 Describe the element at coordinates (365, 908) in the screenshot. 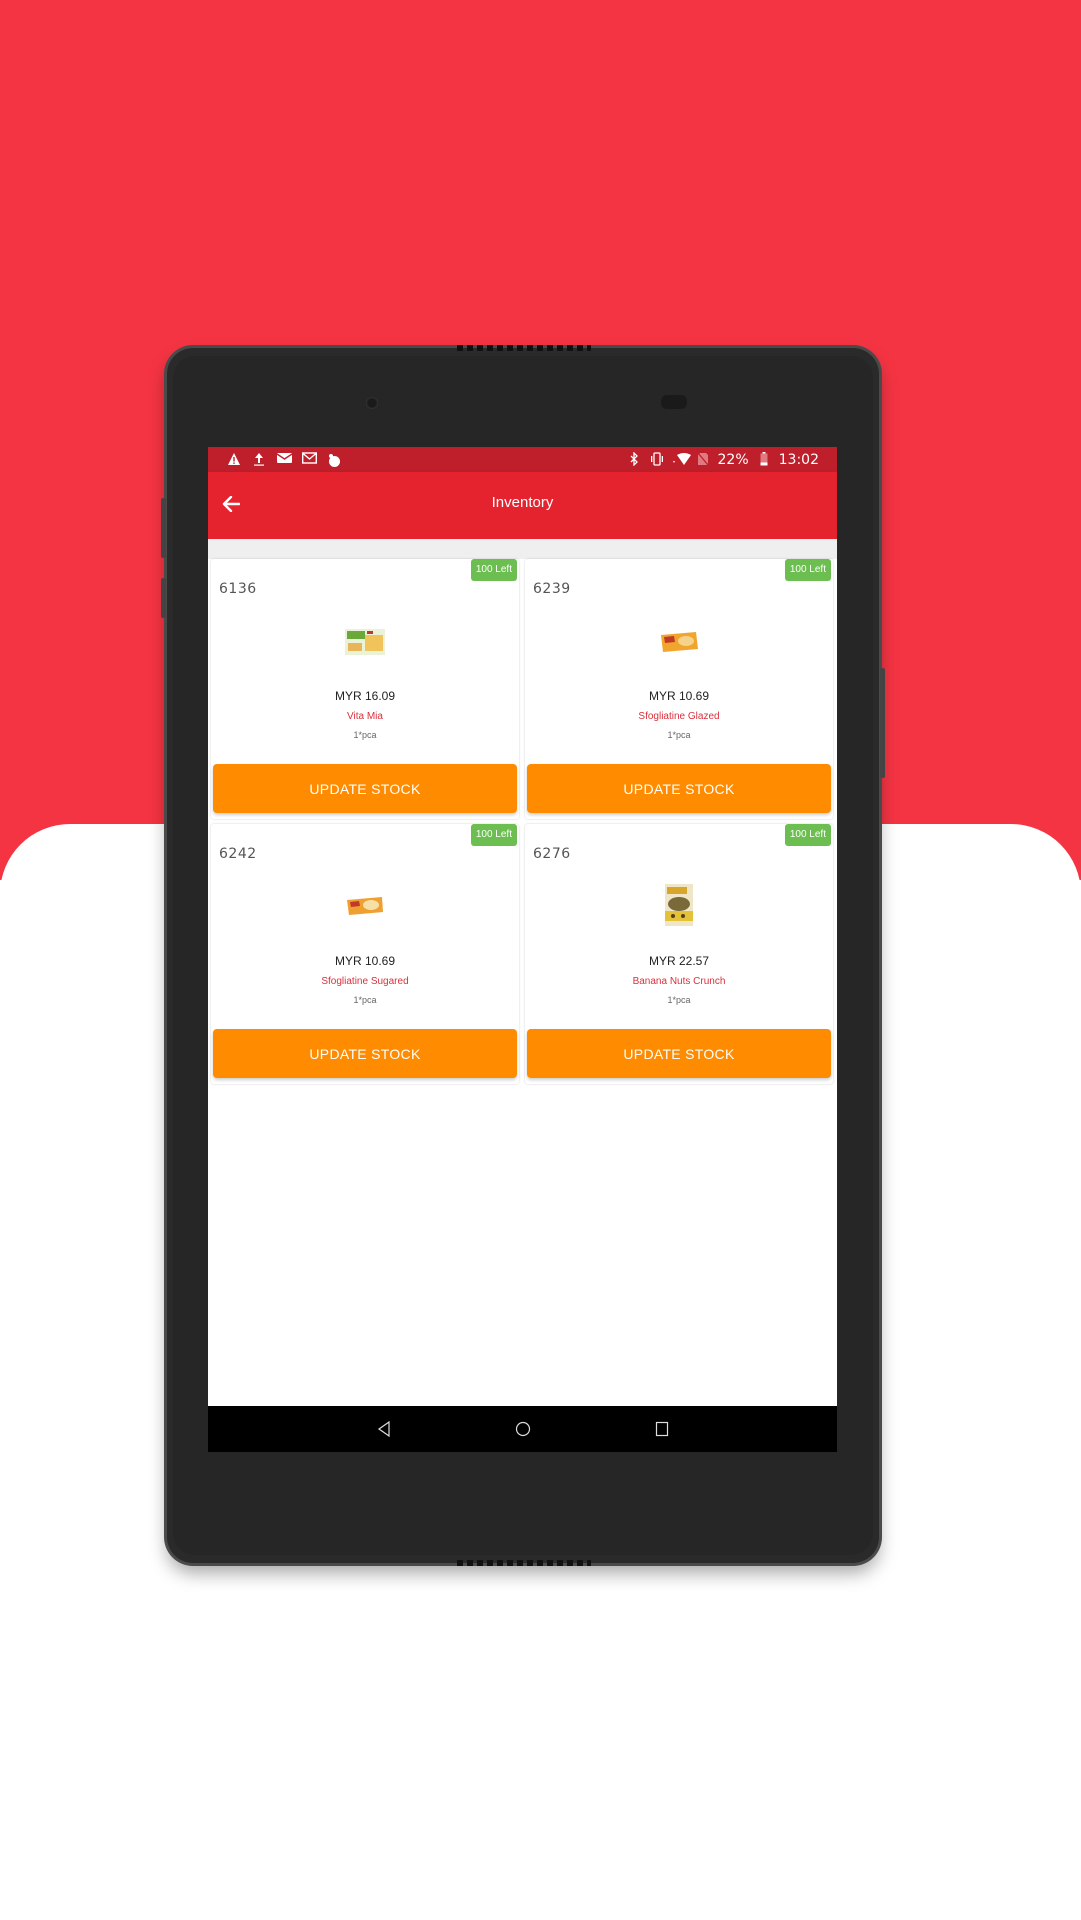

I see `product-image-sfogliatine-sugared` at that location.